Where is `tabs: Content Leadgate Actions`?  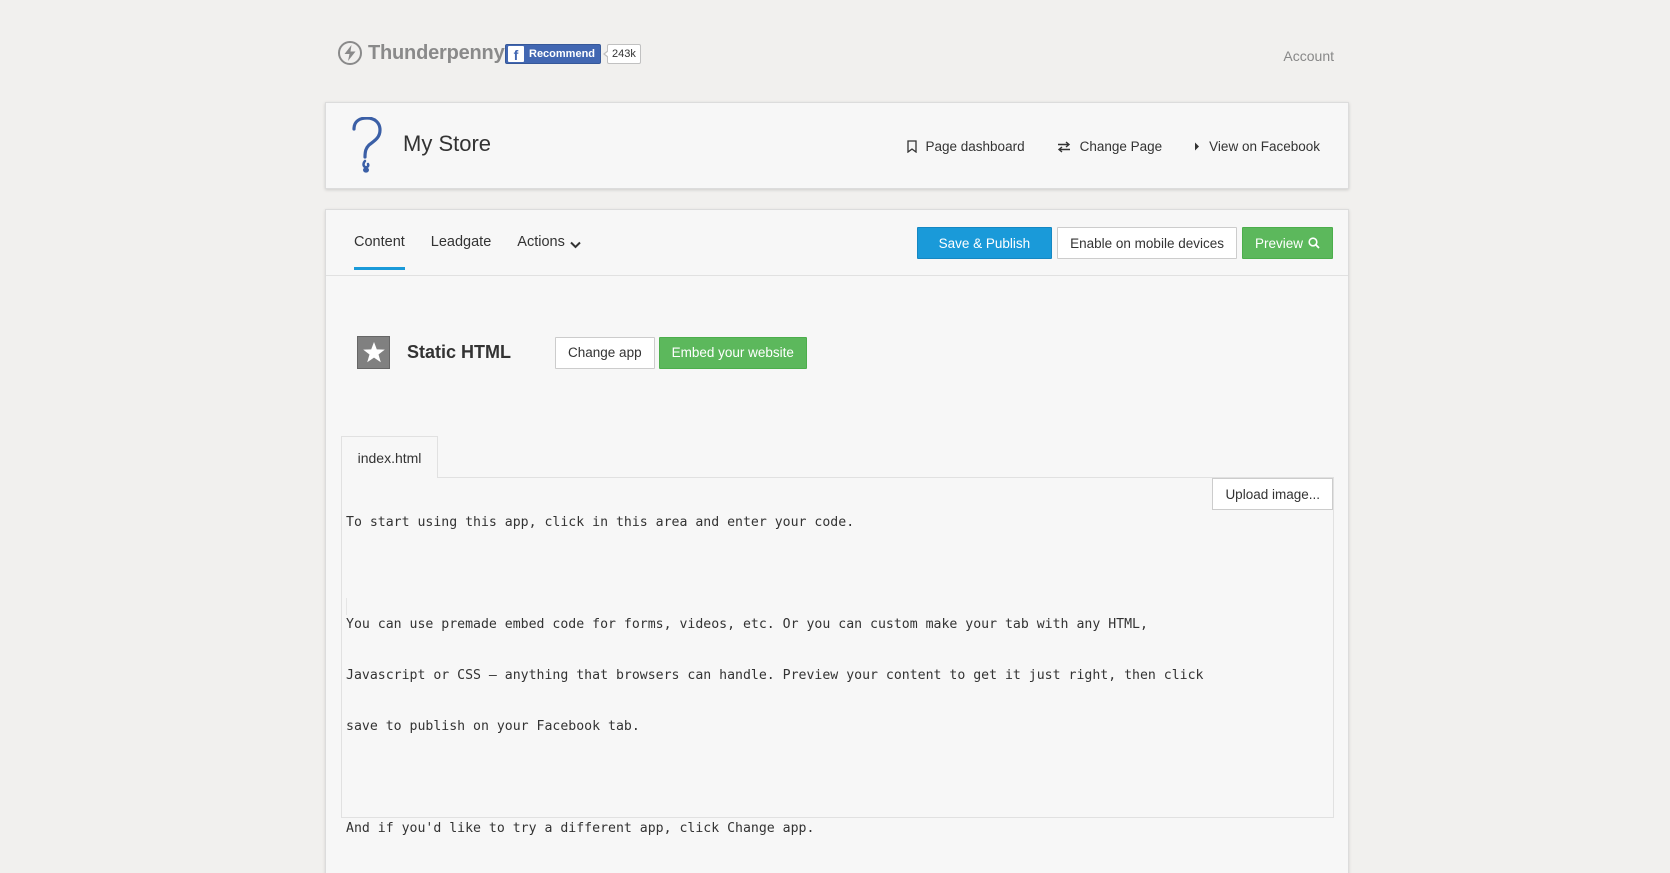
tabs: Content Leadgate Actions is located at coordinates (480, 252).